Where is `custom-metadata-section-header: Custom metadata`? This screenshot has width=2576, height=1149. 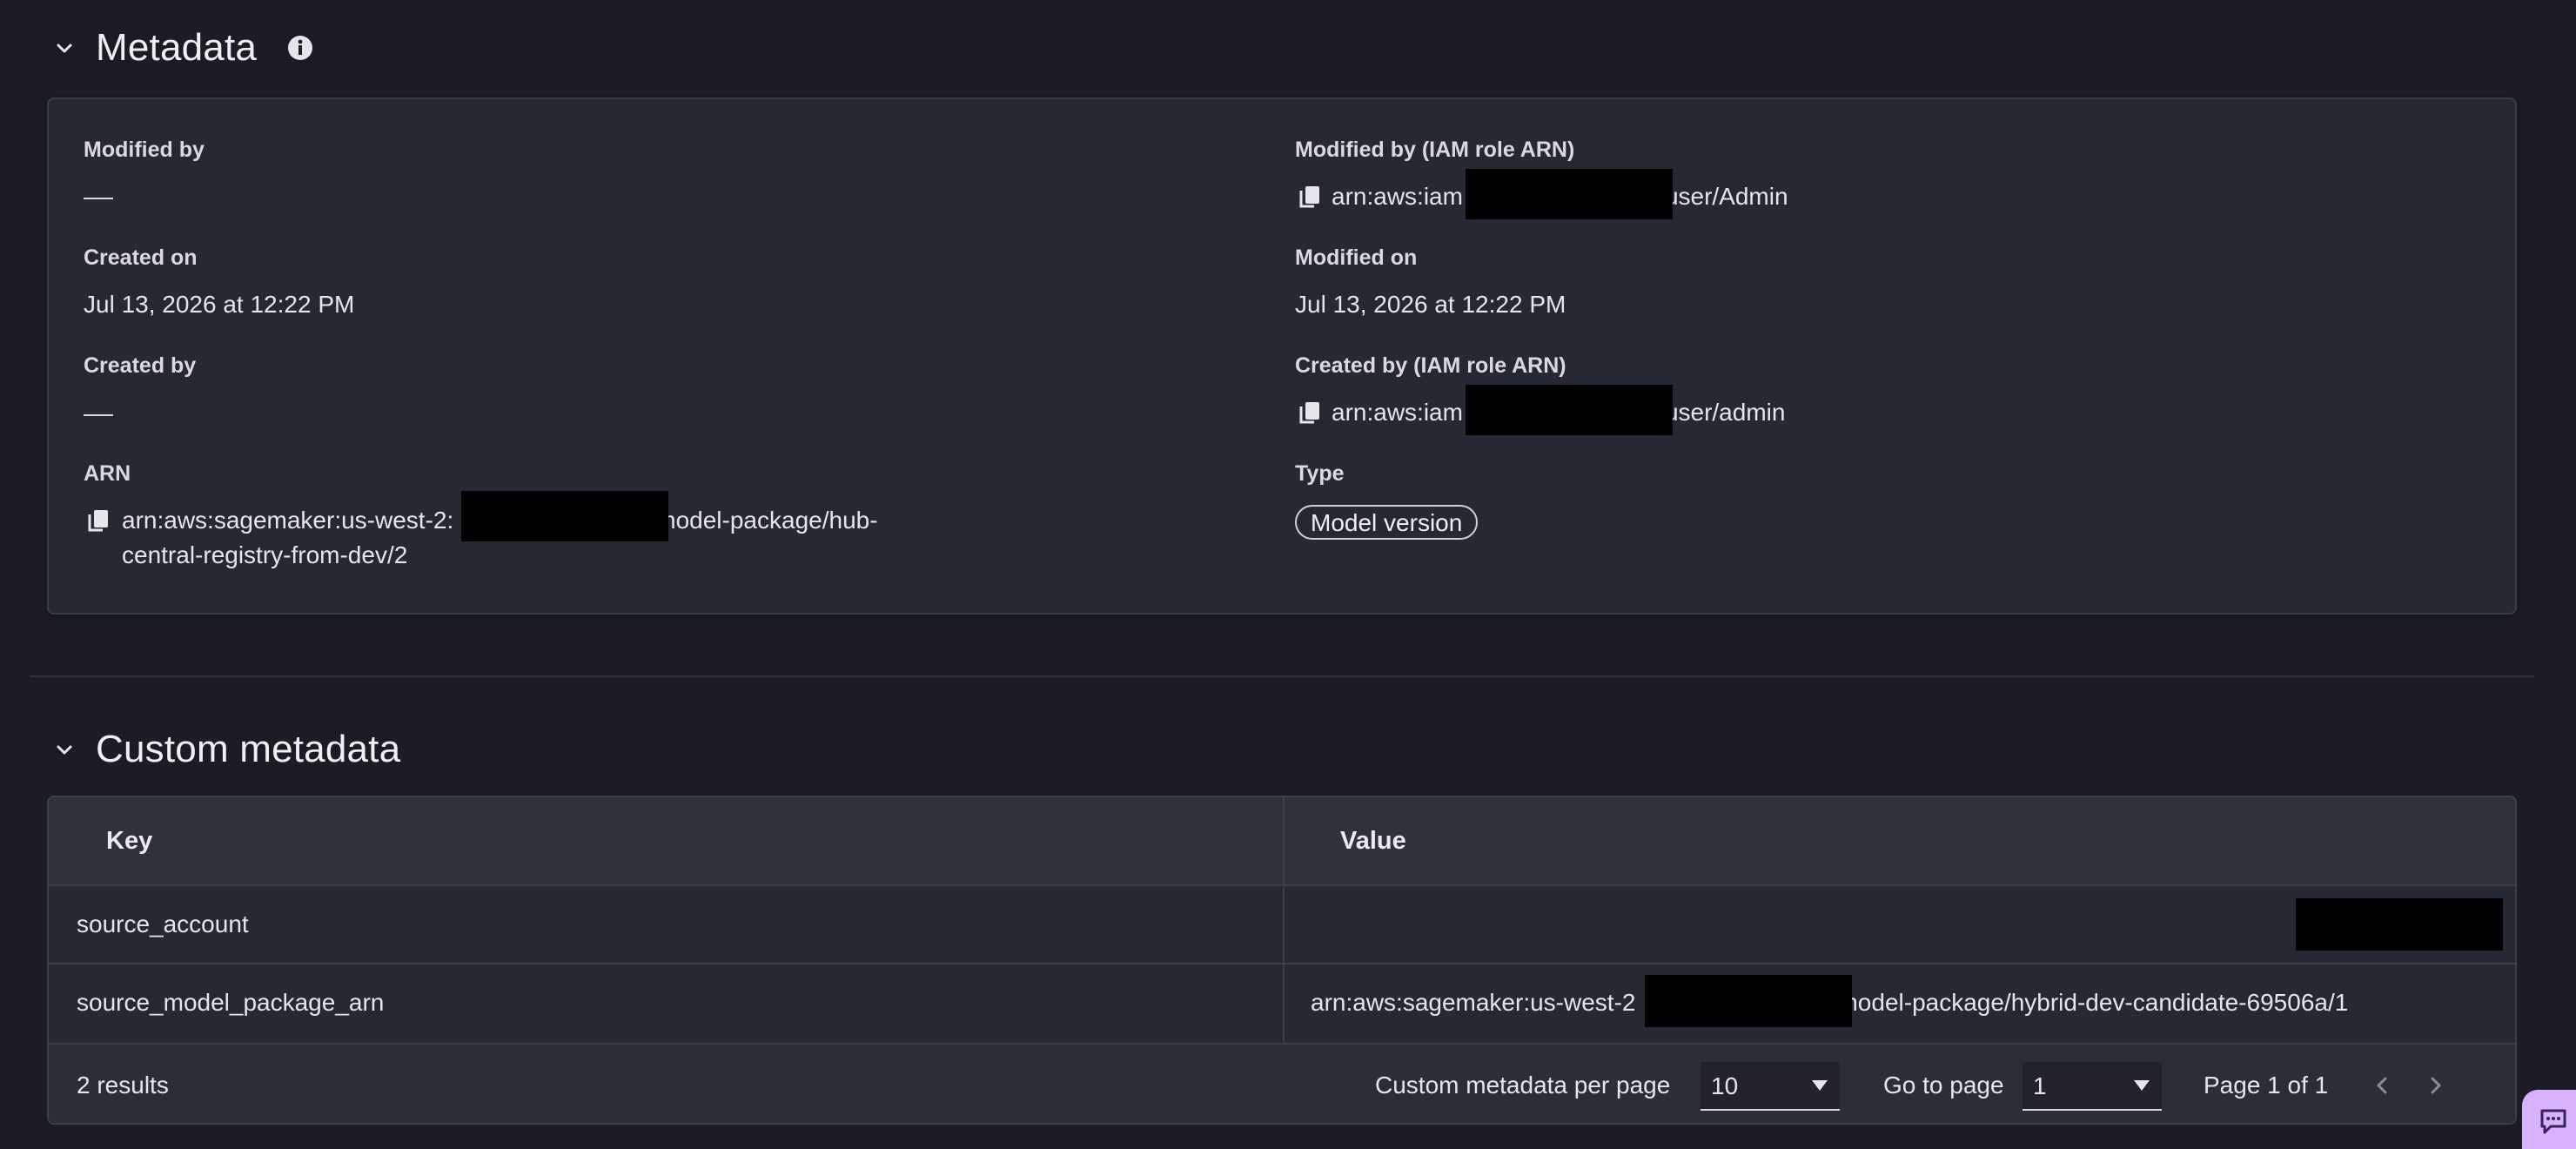 custom-metadata-section-header: Custom metadata is located at coordinates (223, 749).